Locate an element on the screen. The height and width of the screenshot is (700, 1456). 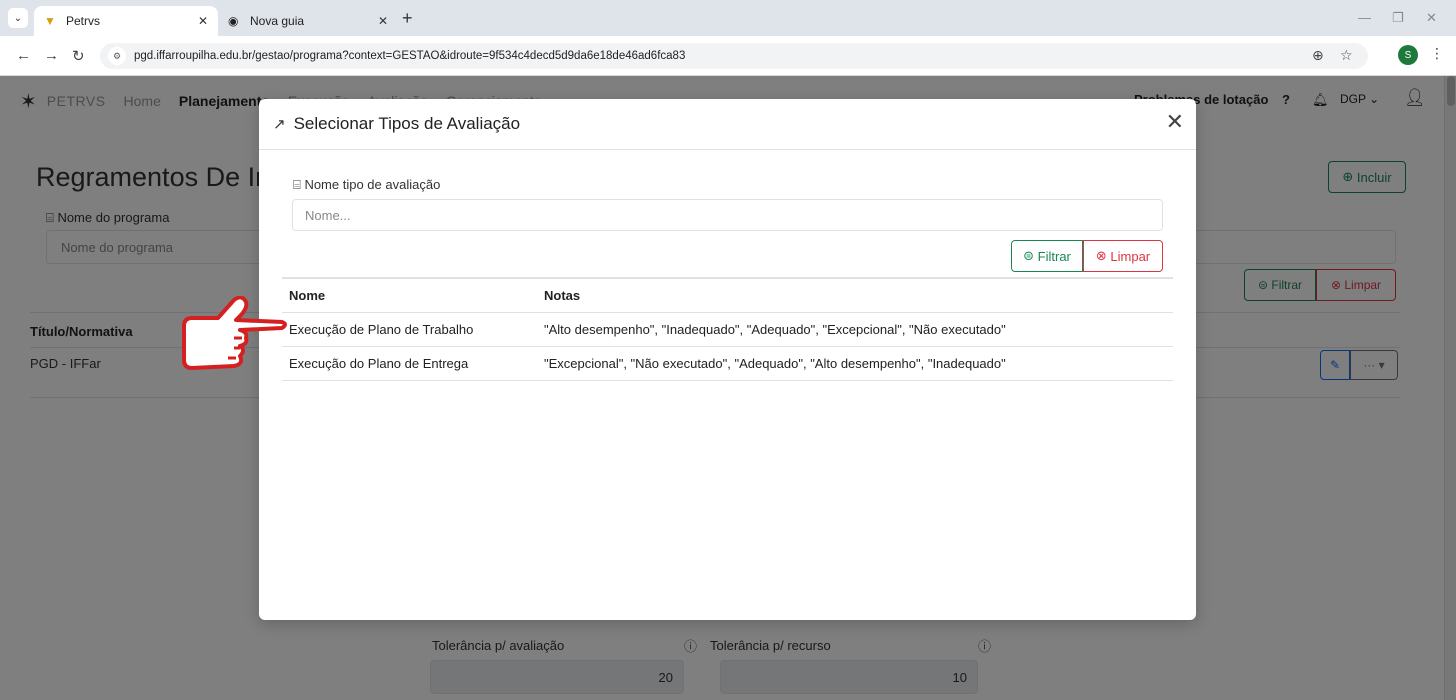
external-link-icon: ↗ is located at coordinates (279, 124).